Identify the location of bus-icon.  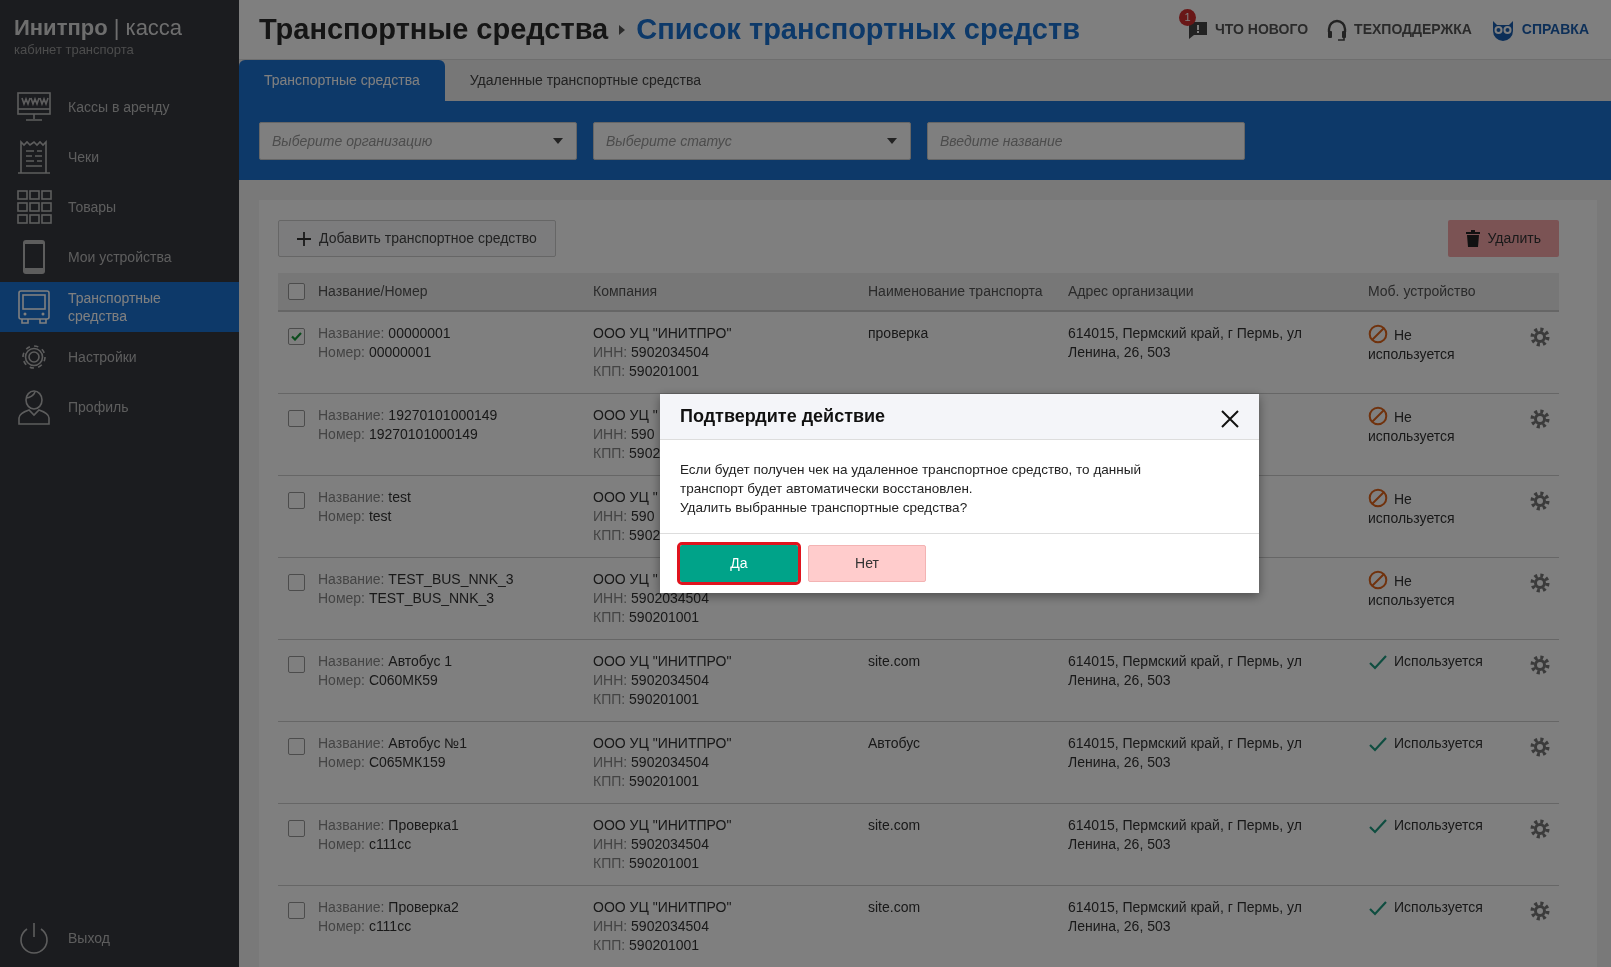
(34, 306).